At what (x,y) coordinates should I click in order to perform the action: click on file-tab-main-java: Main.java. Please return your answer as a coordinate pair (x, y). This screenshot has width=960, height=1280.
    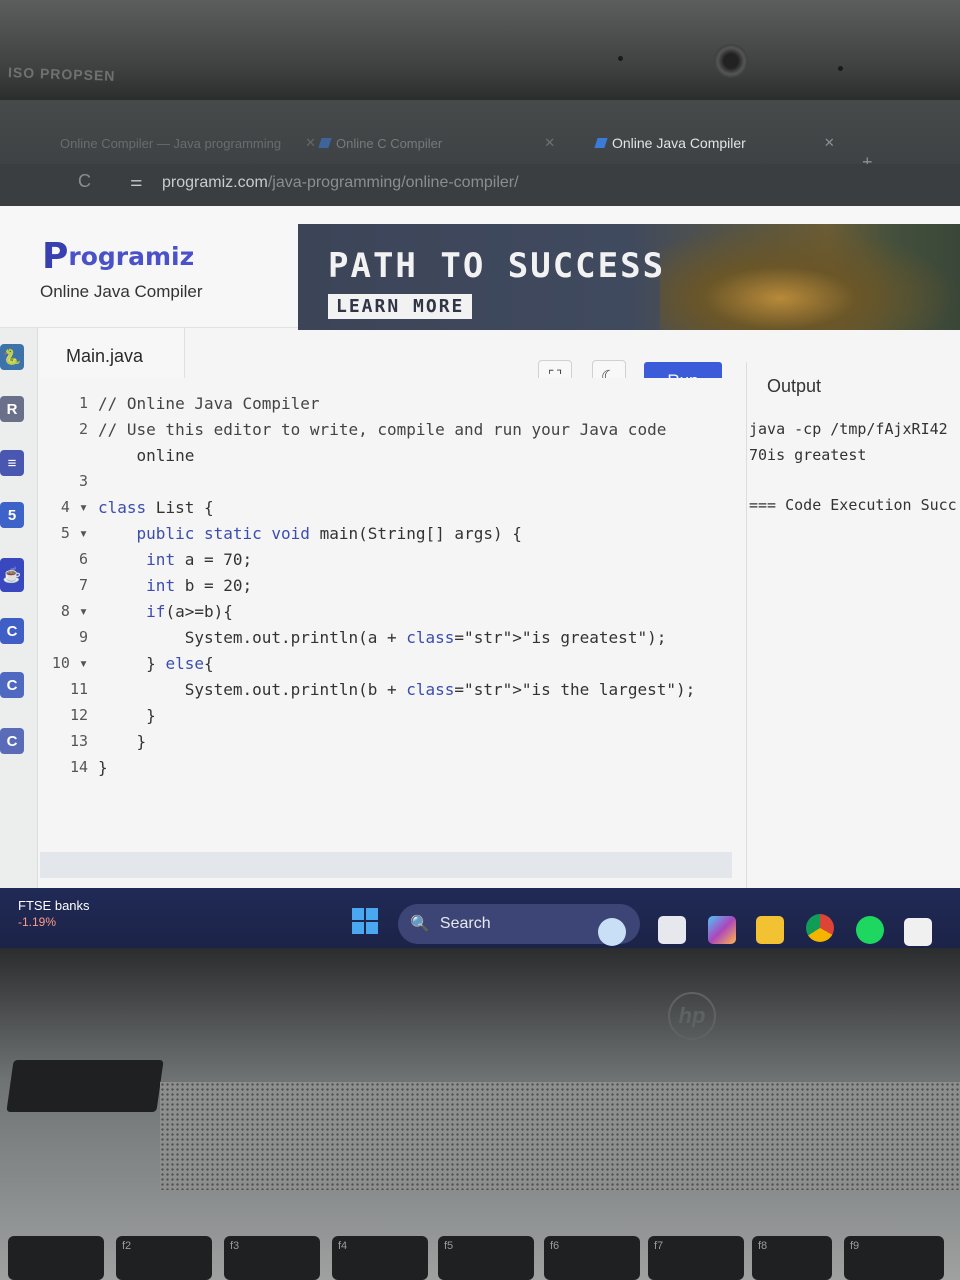
    Looking at the image, I should click on (112, 353).